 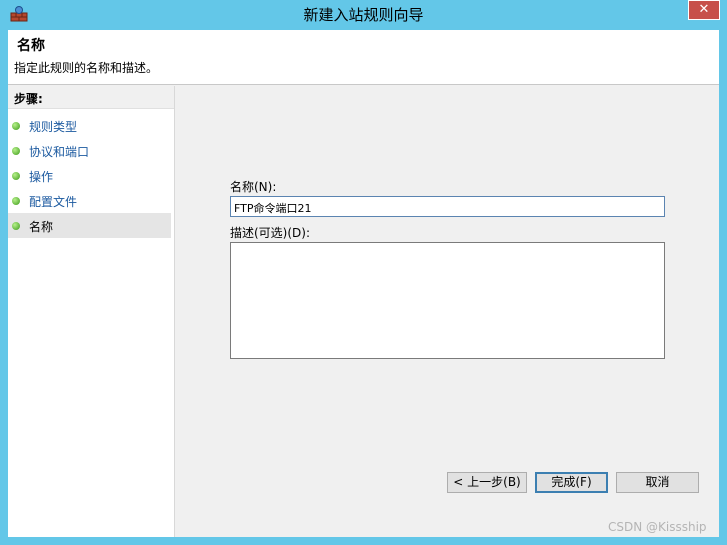 I want to click on step-rule-type: 规则类型, so click(x=89, y=125).